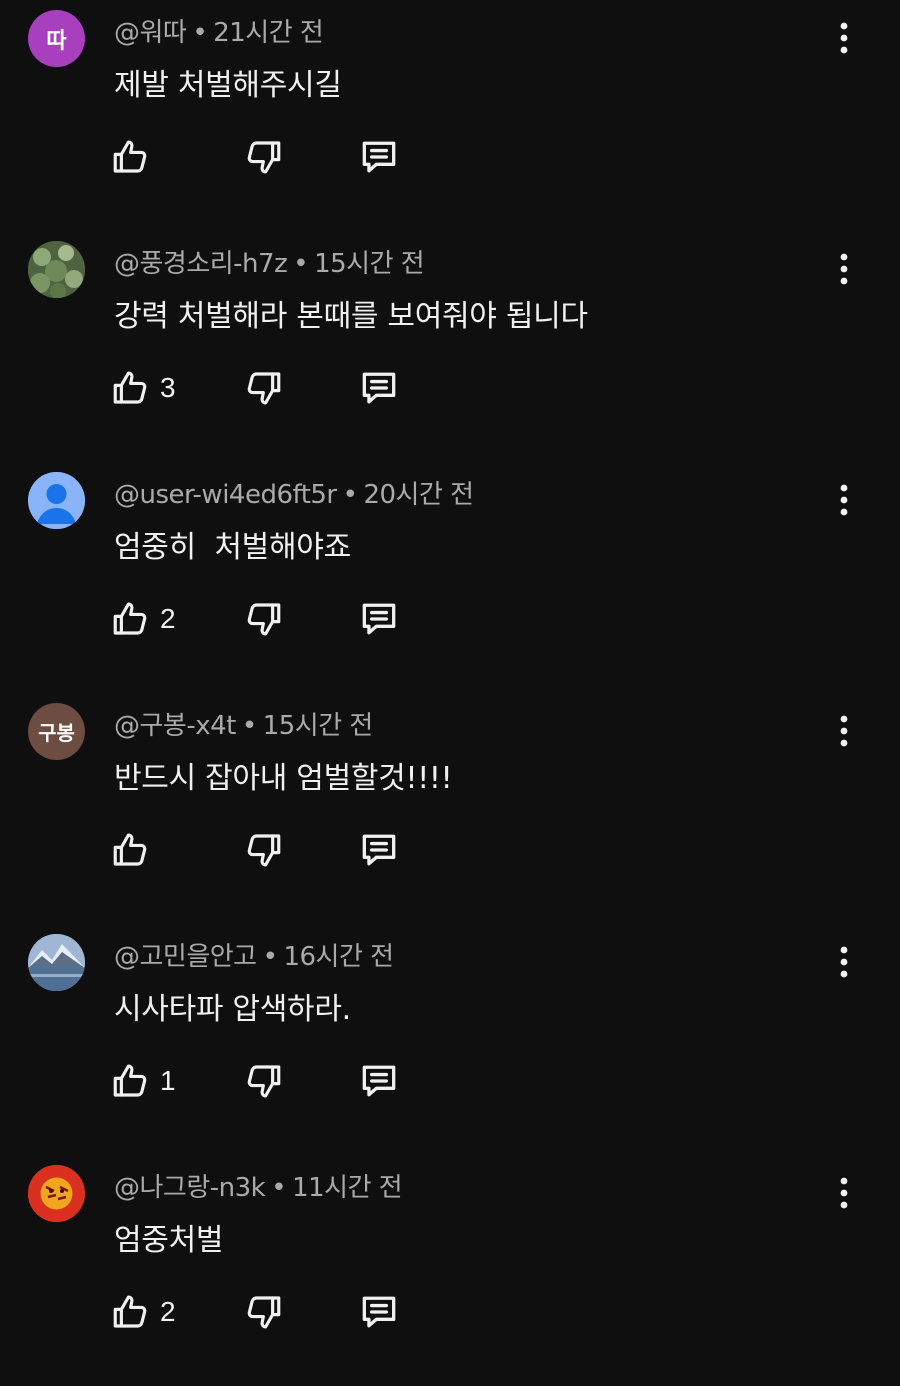 This screenshot has width=900, height=1386. Describe the element at coordinates (351, 316) in the screenshot. I see `comment-text: 강력 처벌해라 본때를 보여줘야 됩니다` at that location.